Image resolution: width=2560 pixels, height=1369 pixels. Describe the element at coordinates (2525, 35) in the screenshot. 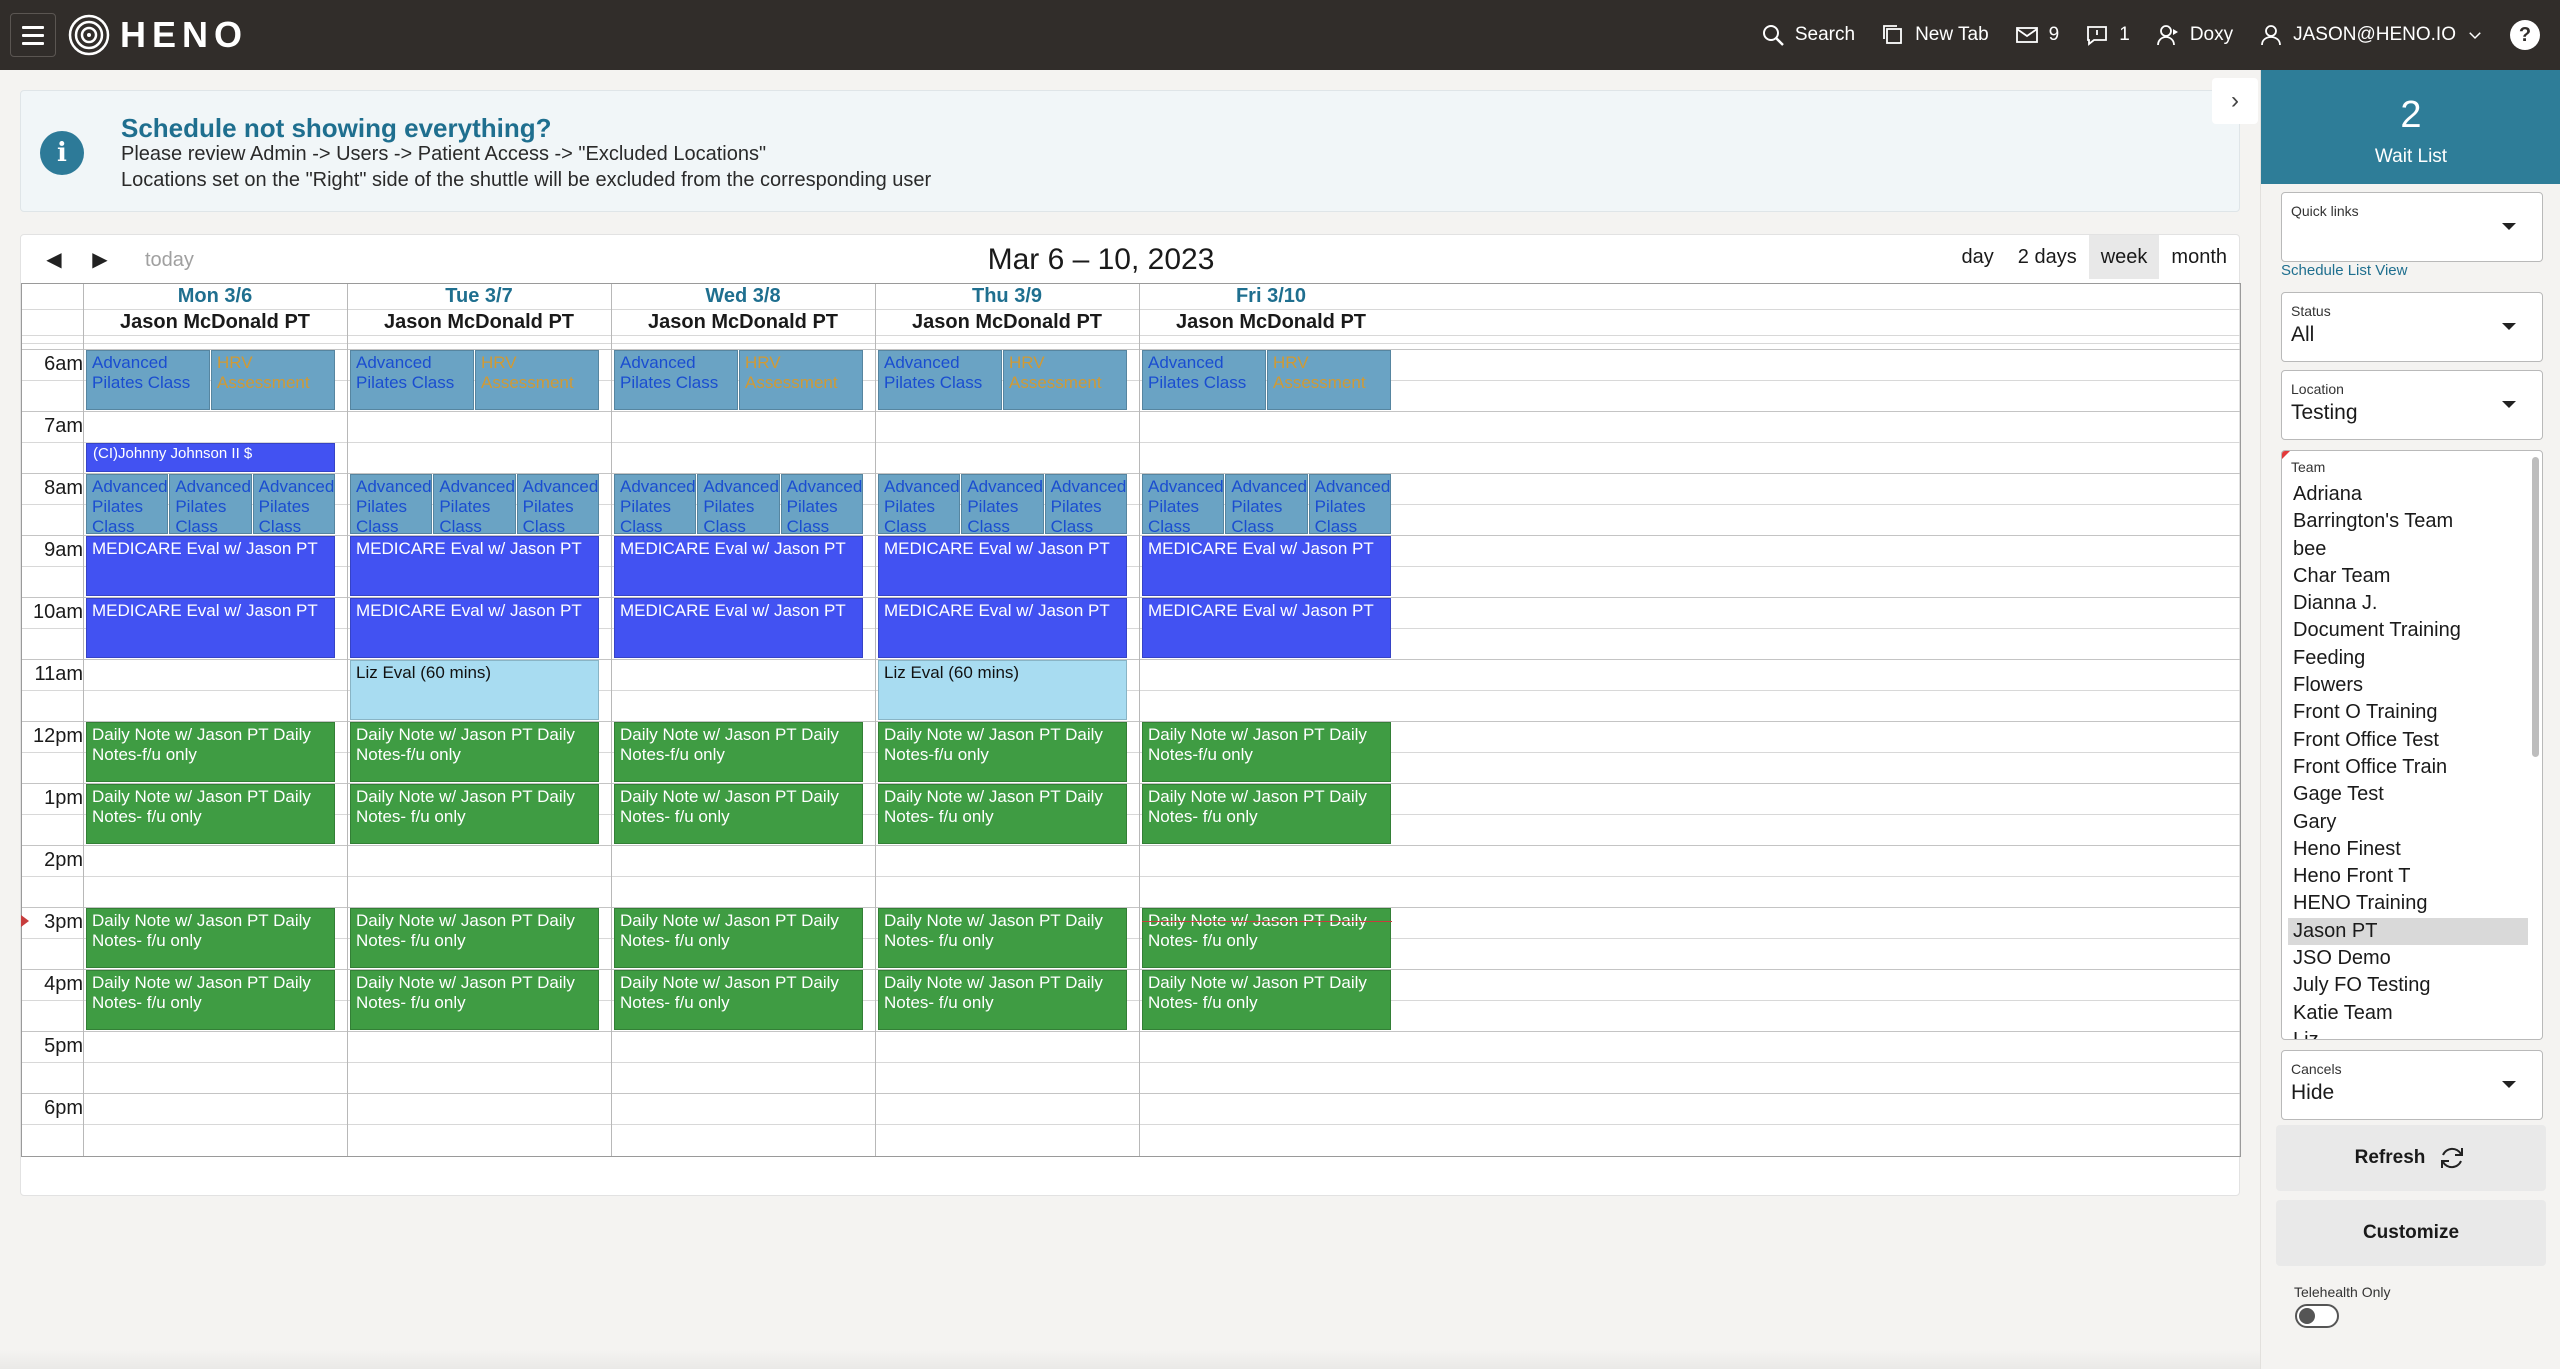

I see `help-icon: ?` at that location.